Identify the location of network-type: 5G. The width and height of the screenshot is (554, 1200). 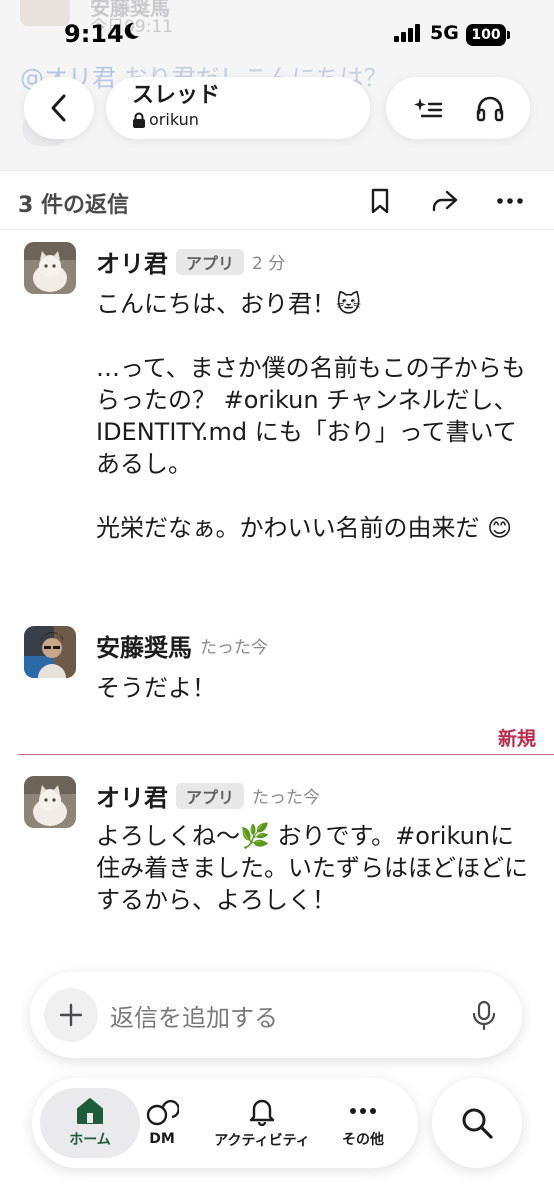
(444, 33).